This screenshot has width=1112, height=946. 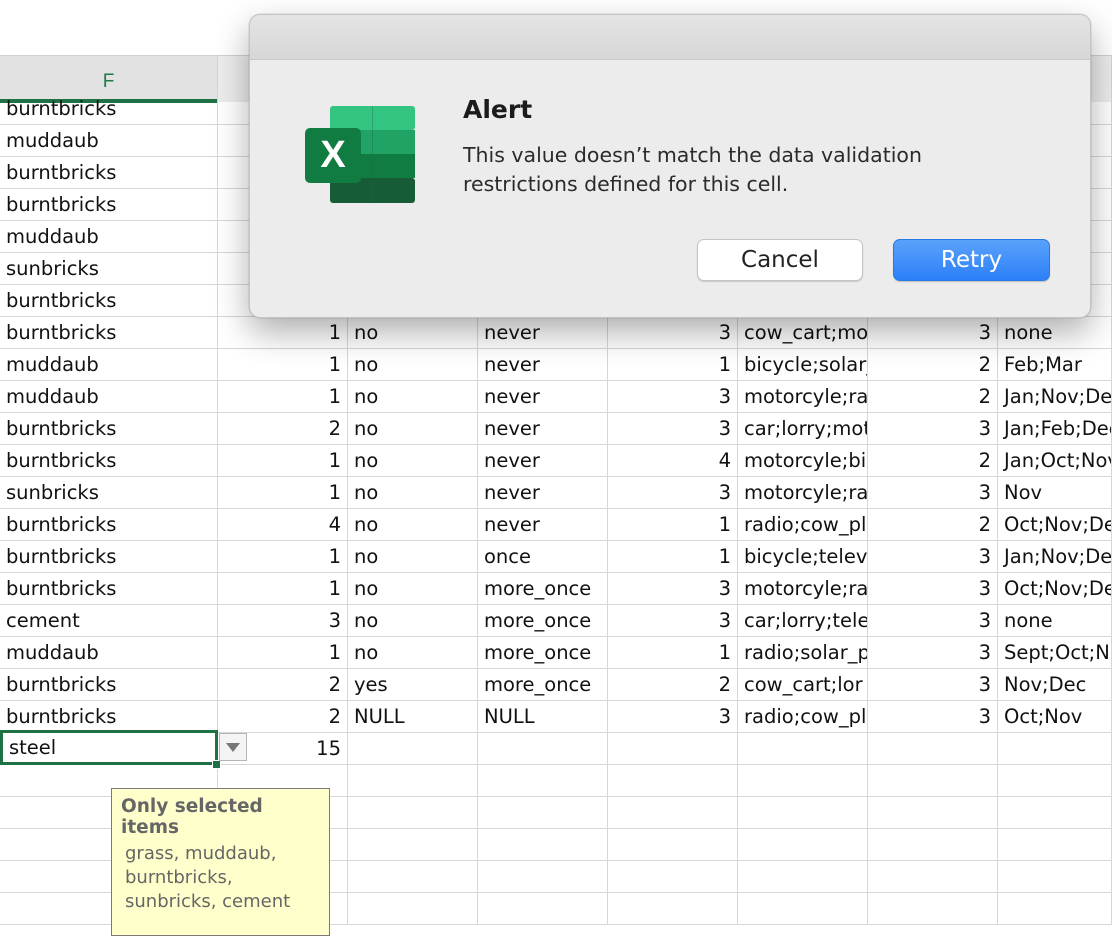 What do you see at coordinates (1055, 365) in the screenshot?
I see `cell-m: Feb;Mar` at bounding box center [1055, 365].